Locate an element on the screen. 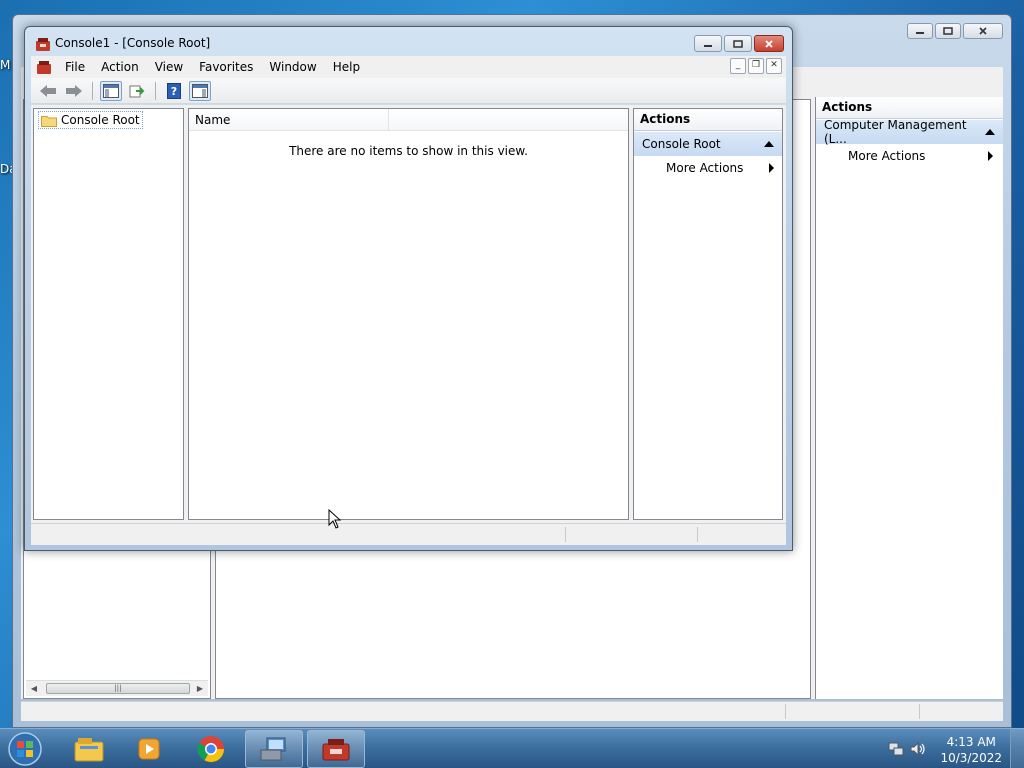  scroll-left-icon: ◀ is located at coordinates (34, 689).